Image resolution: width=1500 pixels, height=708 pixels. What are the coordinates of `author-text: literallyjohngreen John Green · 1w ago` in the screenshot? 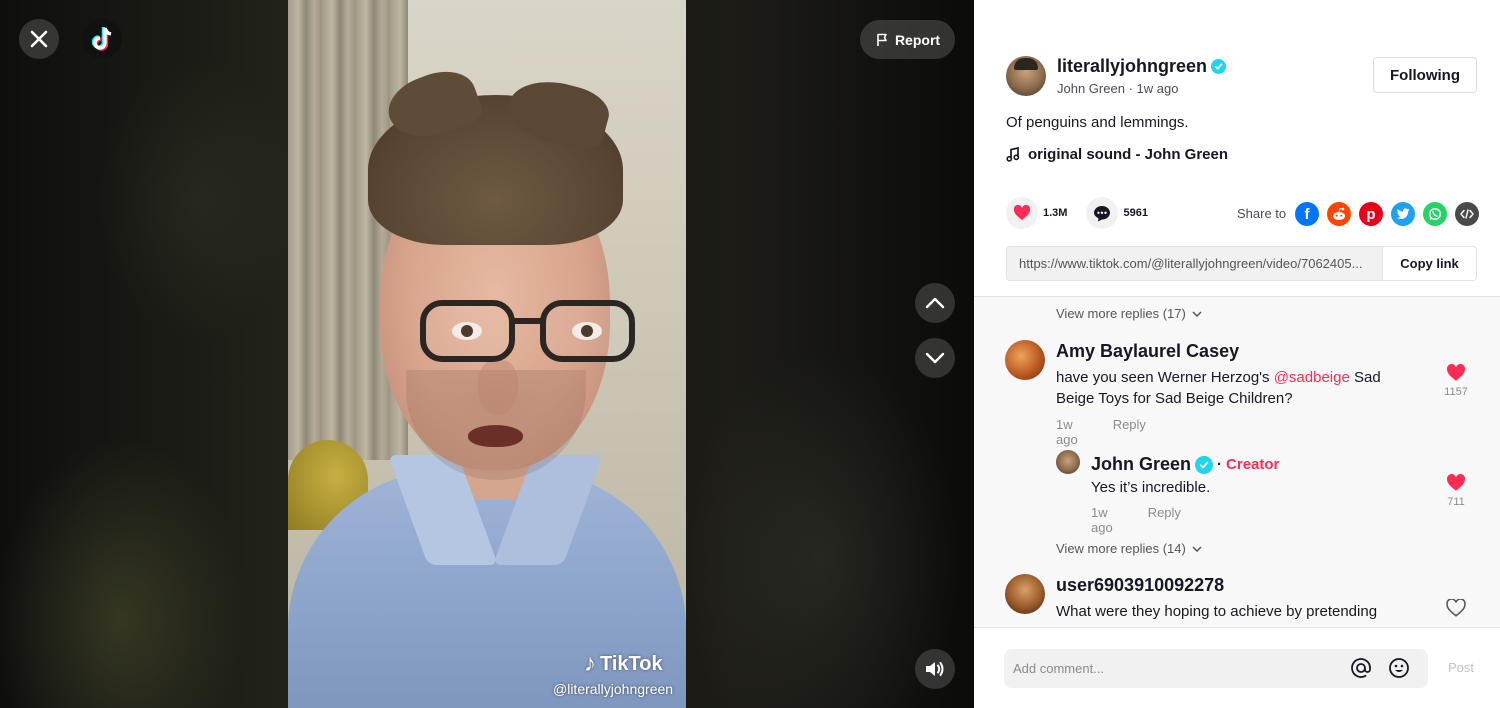 It's located at (1142, 76).